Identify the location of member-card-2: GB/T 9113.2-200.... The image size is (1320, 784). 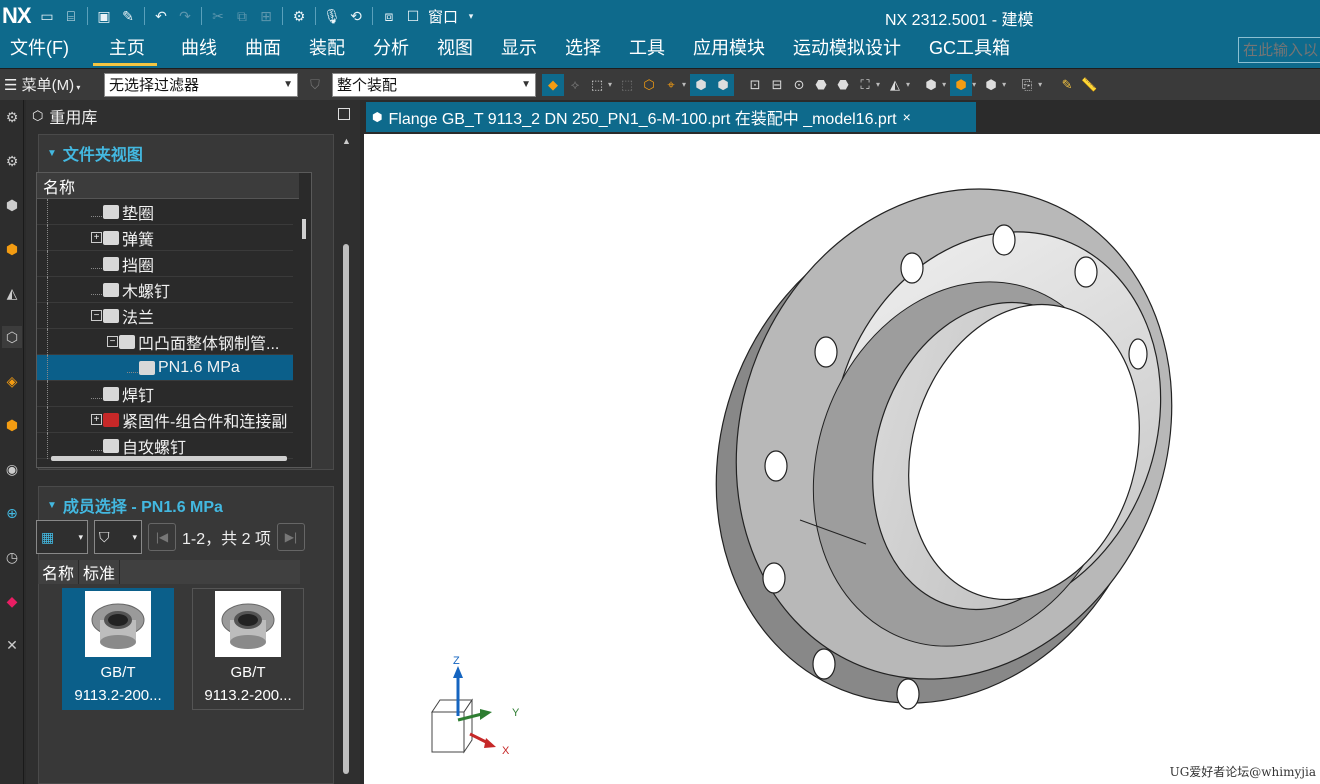
(248, 649).